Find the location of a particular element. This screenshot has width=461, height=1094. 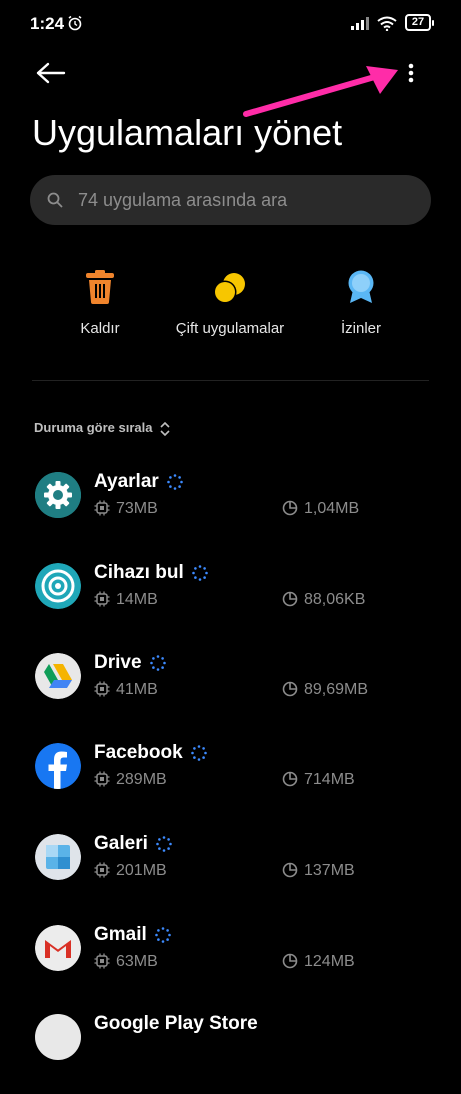

storage-usage: 88,06KB is located at coordinates (323, 600).